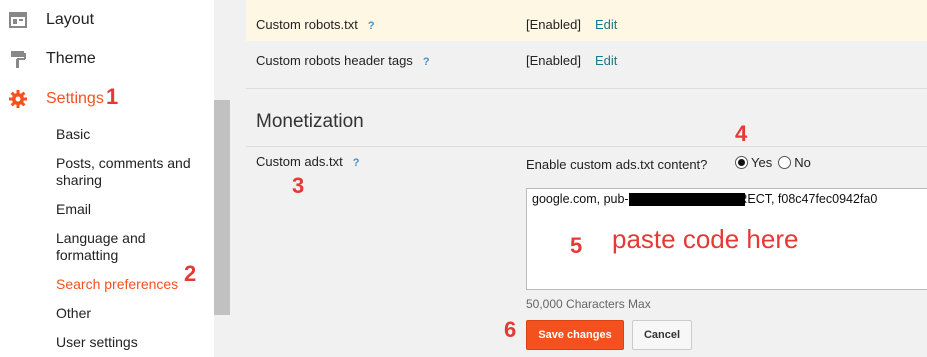 This screenshot has width=927, height=357. I want to click on enable-ads-radio-group: Yes No, so click(776, 162).